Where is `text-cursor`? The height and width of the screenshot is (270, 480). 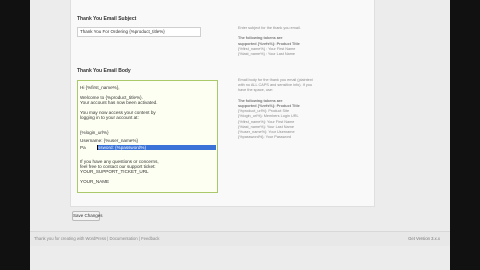
text-cursor is located at coordinates (97, 147).